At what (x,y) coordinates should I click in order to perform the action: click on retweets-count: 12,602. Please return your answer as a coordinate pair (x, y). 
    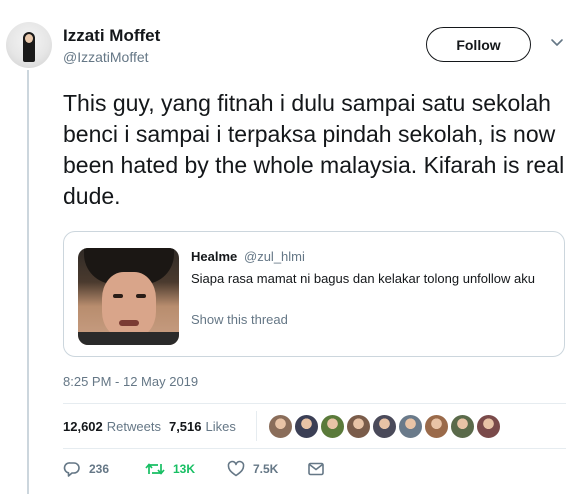
    Looking at the image, I should click on (83, 426).